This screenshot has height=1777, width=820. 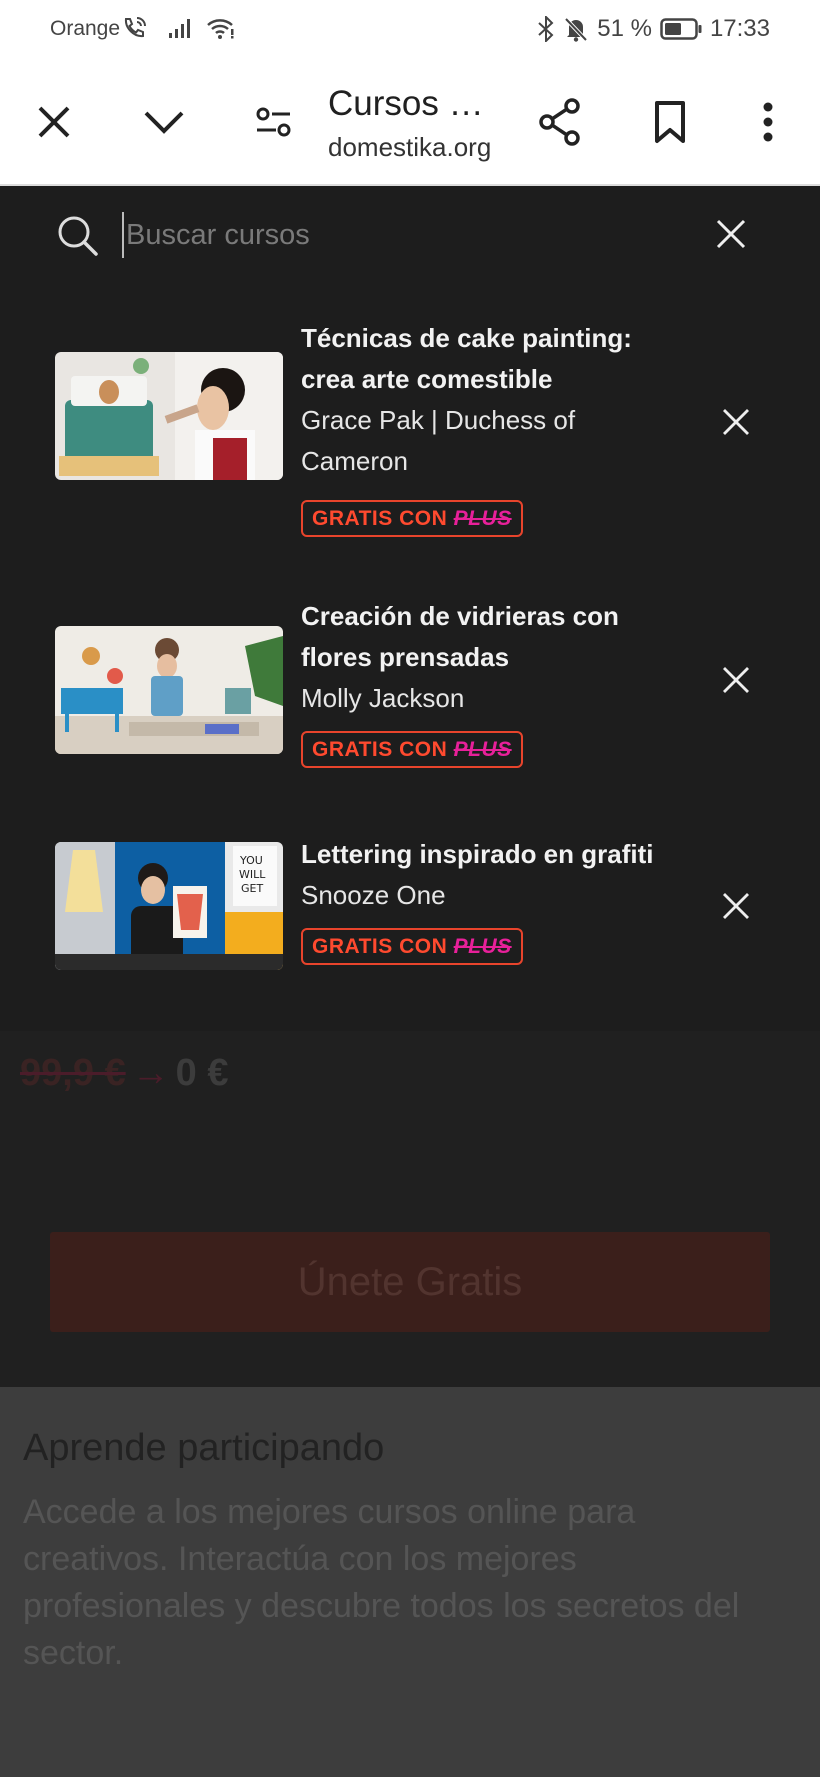 What do you see at coordinates (410, 29) in the screenshot?
I see `status-bar: Orange 51 % 17:33` at bounding box center [410, 29].